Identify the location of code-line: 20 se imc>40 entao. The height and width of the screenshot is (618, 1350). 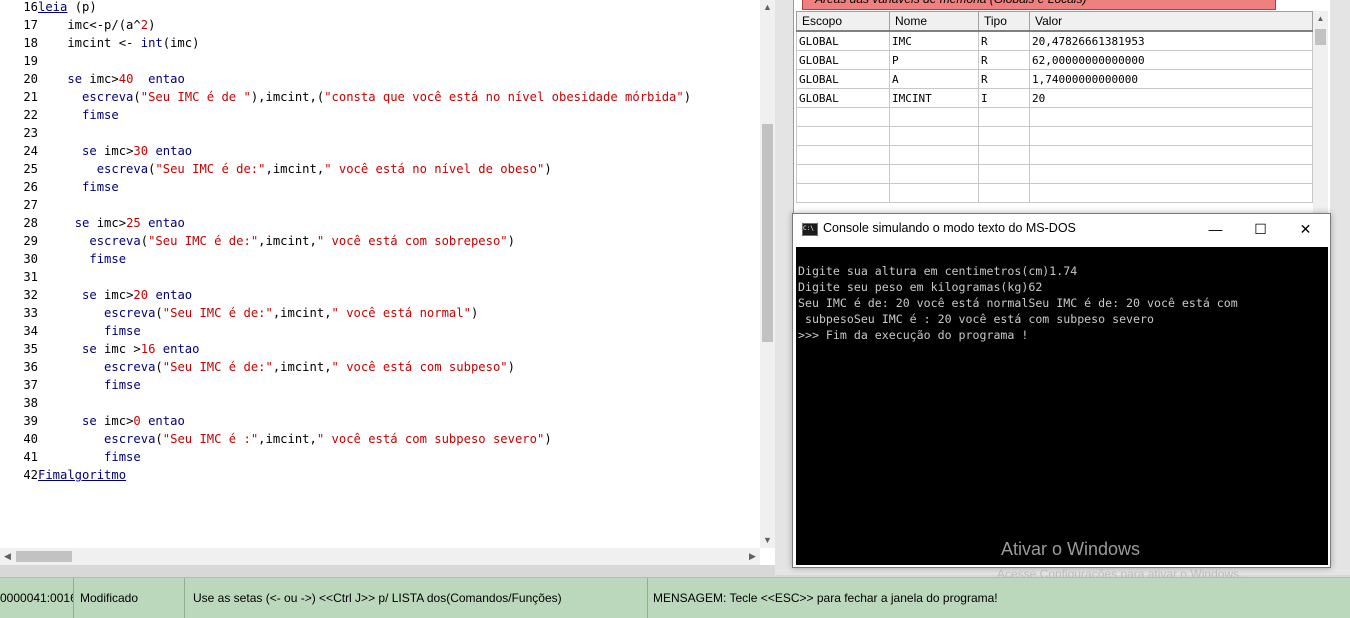
(92, 79).